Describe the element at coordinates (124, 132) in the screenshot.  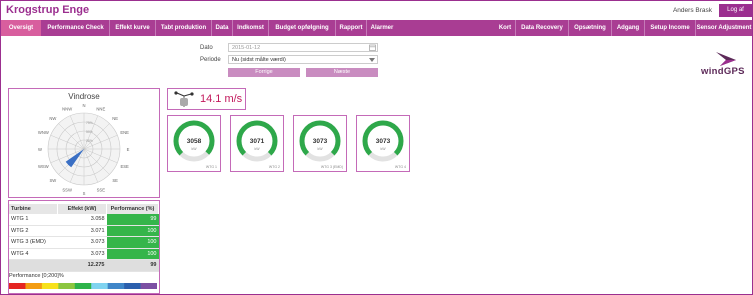
I see `direction-label: ENE` at that location.